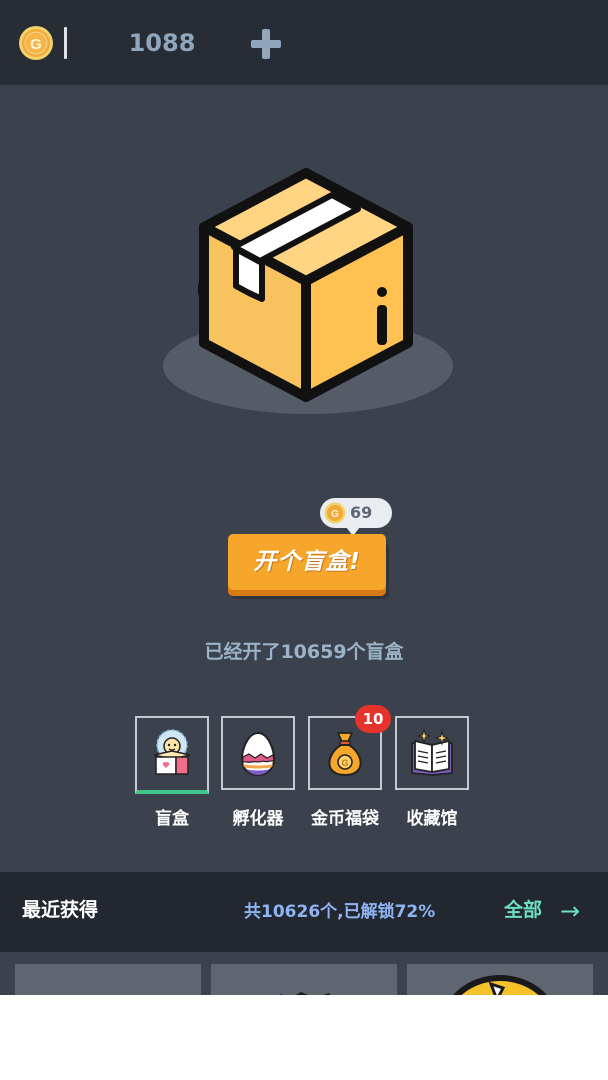 The image size is (608, 1080). What do you see at coordinates (162, 43) in the screenshot?
I see `coin-balance: 1088` at bounding box center [162, 43].